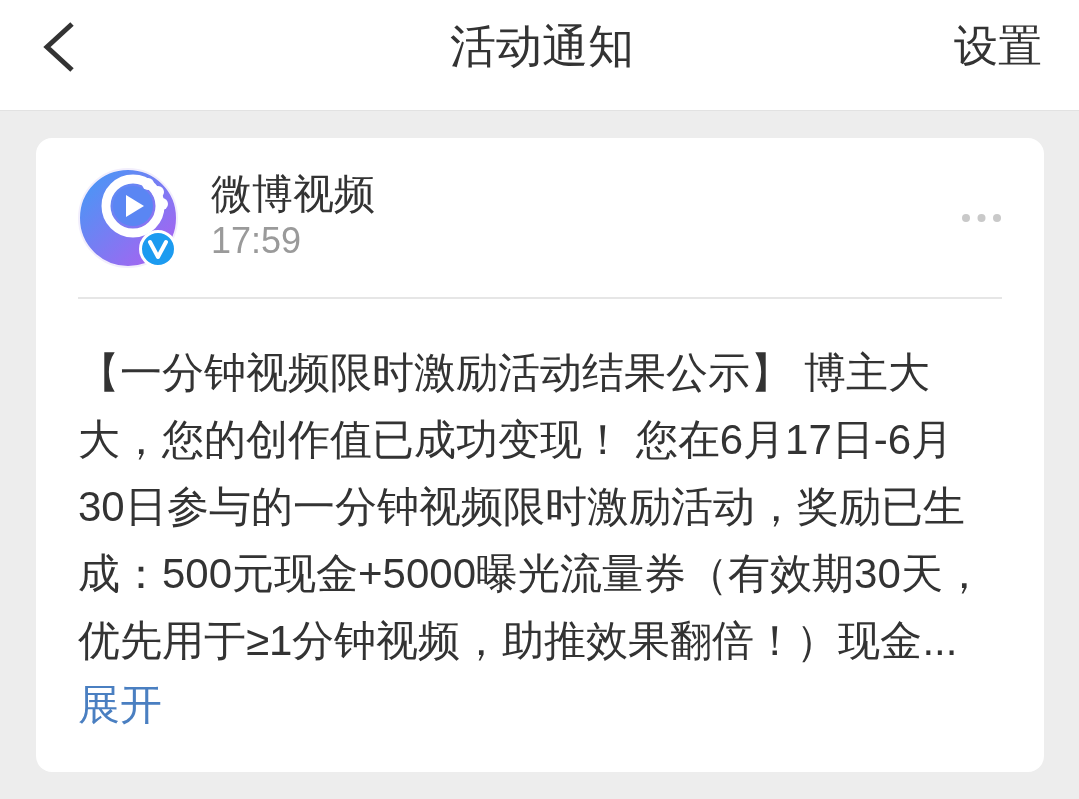 This screenshot has height=799, width=1079. I want to click on message-time: 17:59, so click(257, 241).